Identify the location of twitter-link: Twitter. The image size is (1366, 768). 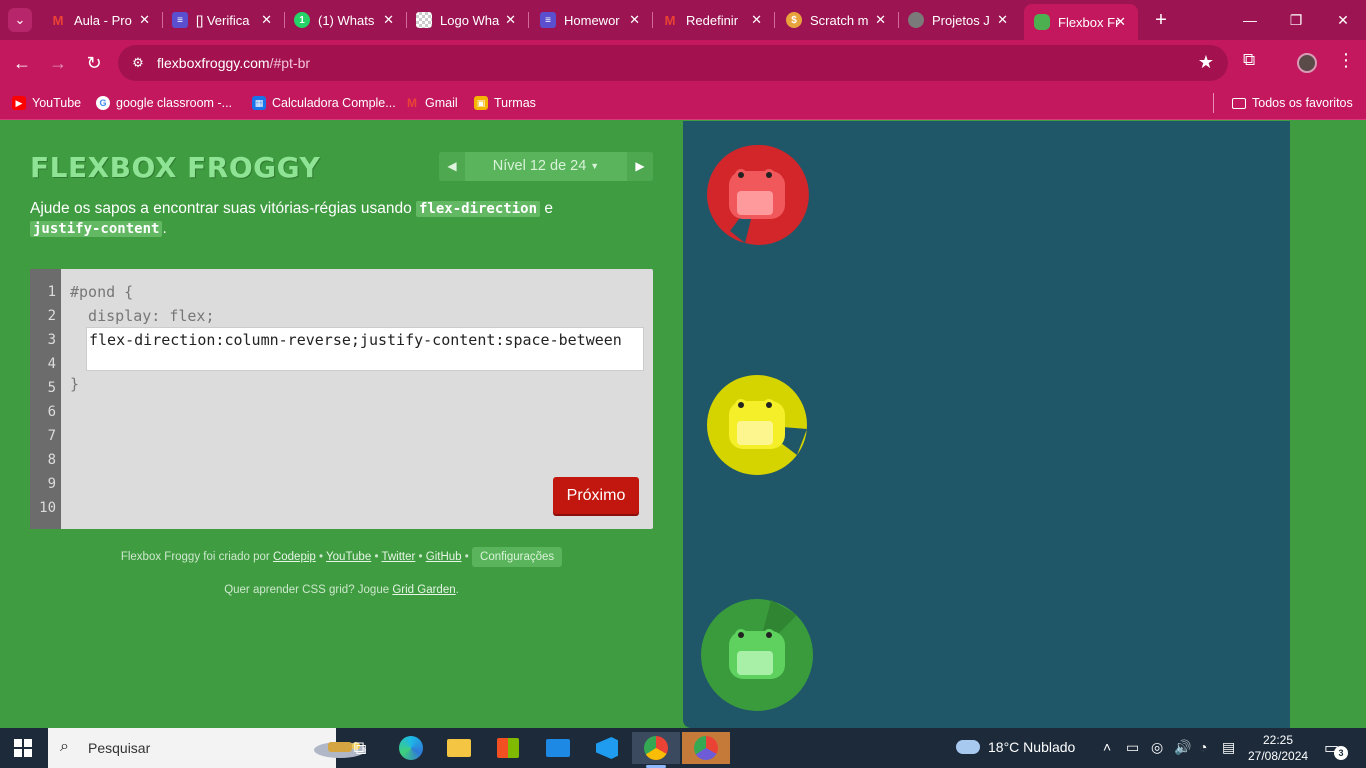
(398, 557).